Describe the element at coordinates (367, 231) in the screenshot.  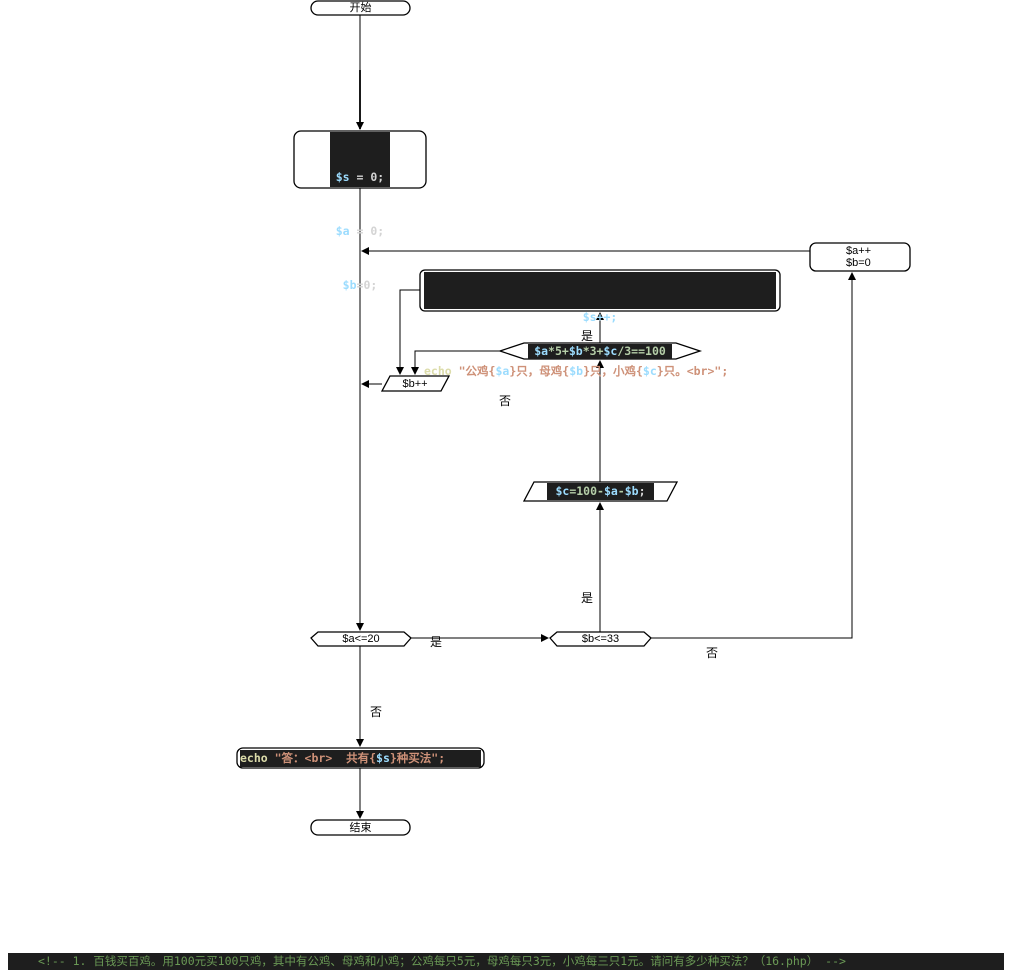
I see `init-assign-a: = 0;` at that location.